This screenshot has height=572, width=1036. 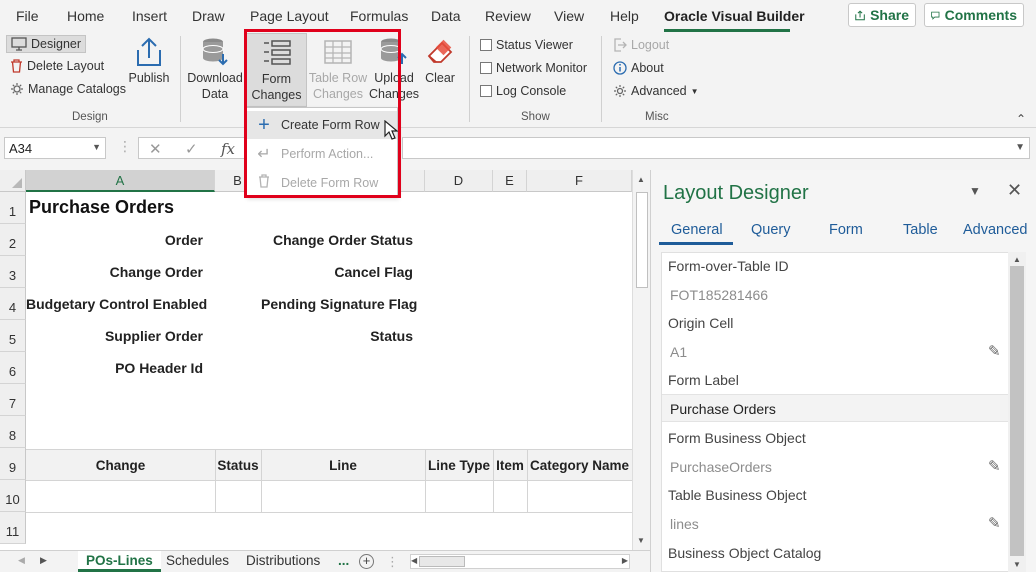 I want to click on row-header-9: 9, so click(x=13, y=464).